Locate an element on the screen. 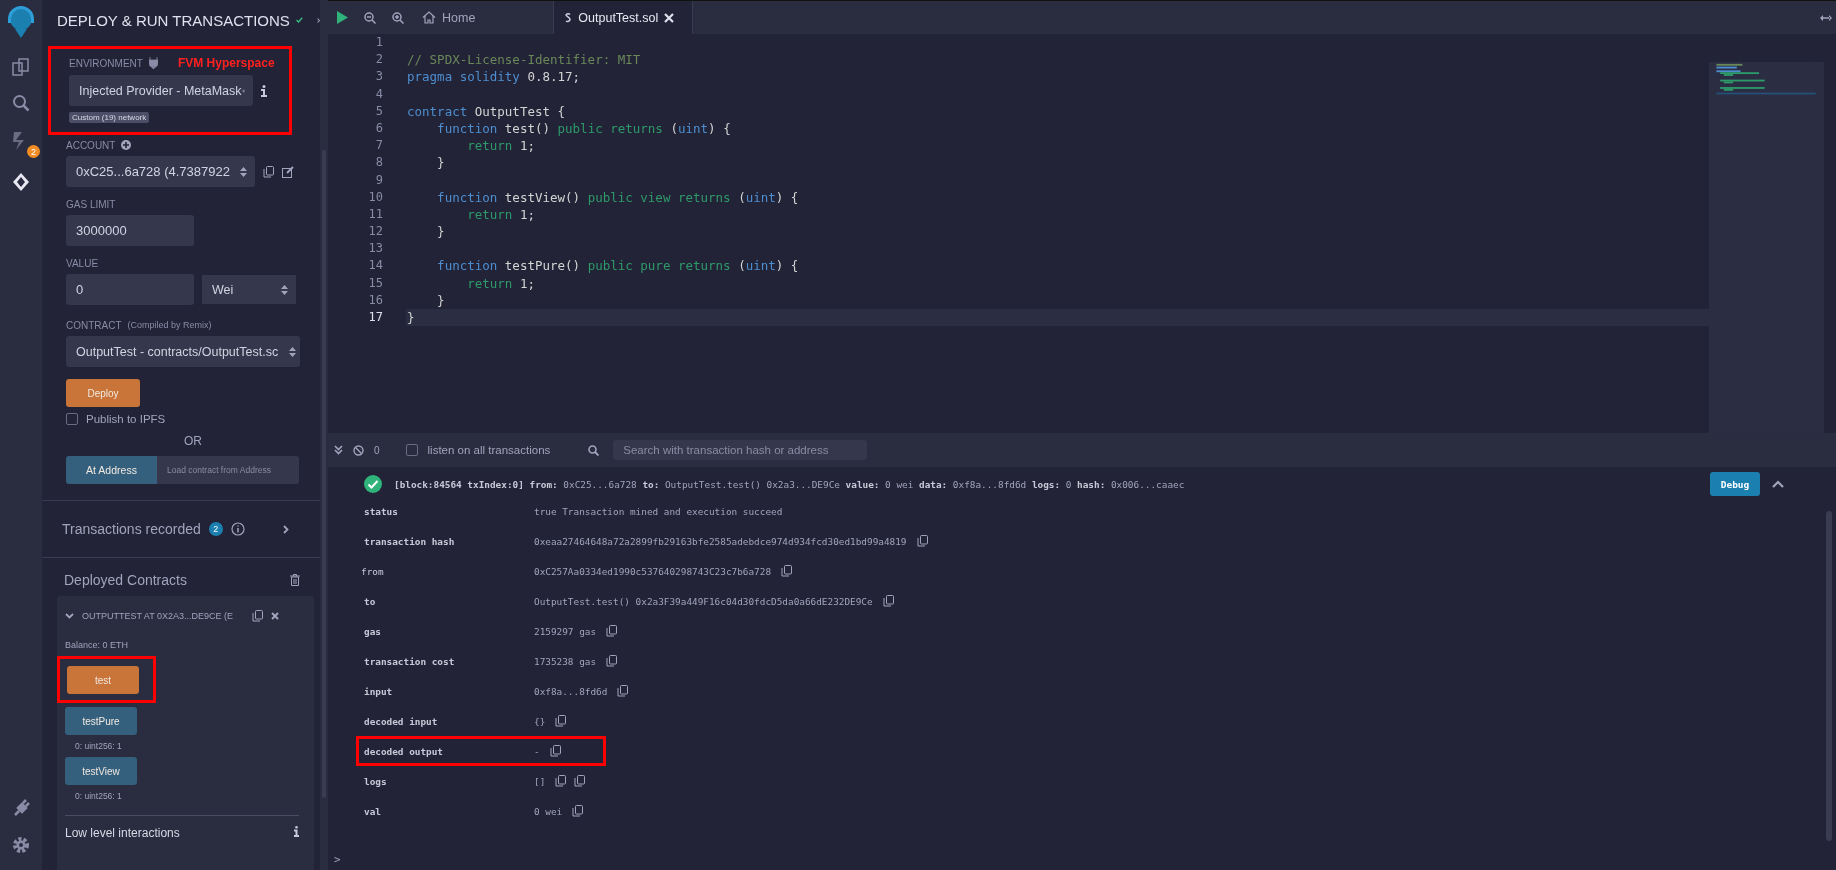 The image size is (1836, 870). contract-title: OUTPUTTEST AT 0X2A3...DE9CE (E is located at coordinates (158, 616).